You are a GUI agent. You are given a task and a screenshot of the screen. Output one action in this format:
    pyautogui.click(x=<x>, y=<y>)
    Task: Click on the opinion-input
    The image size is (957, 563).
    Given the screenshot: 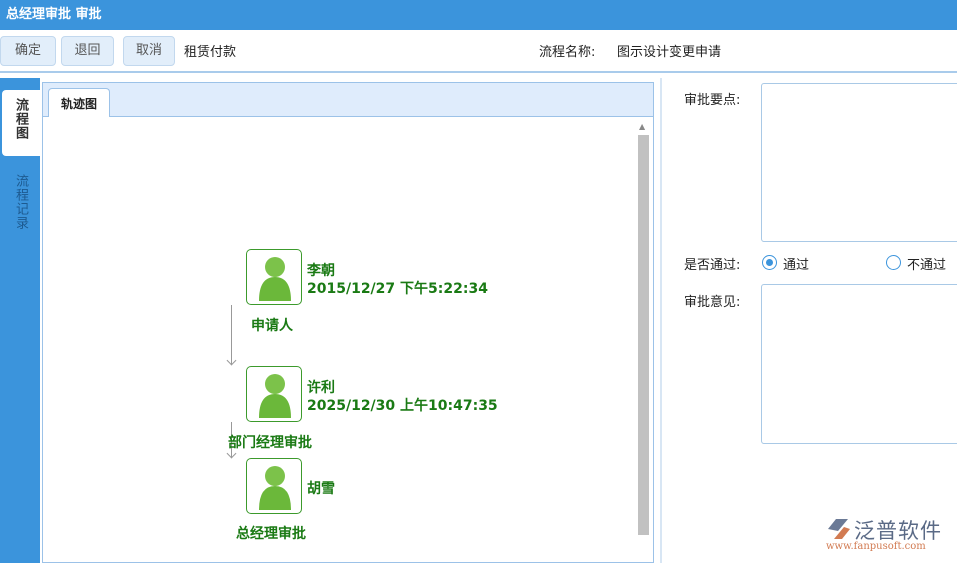 What is the action you would take?
    pyautogui.click(x=859, y=364)
    